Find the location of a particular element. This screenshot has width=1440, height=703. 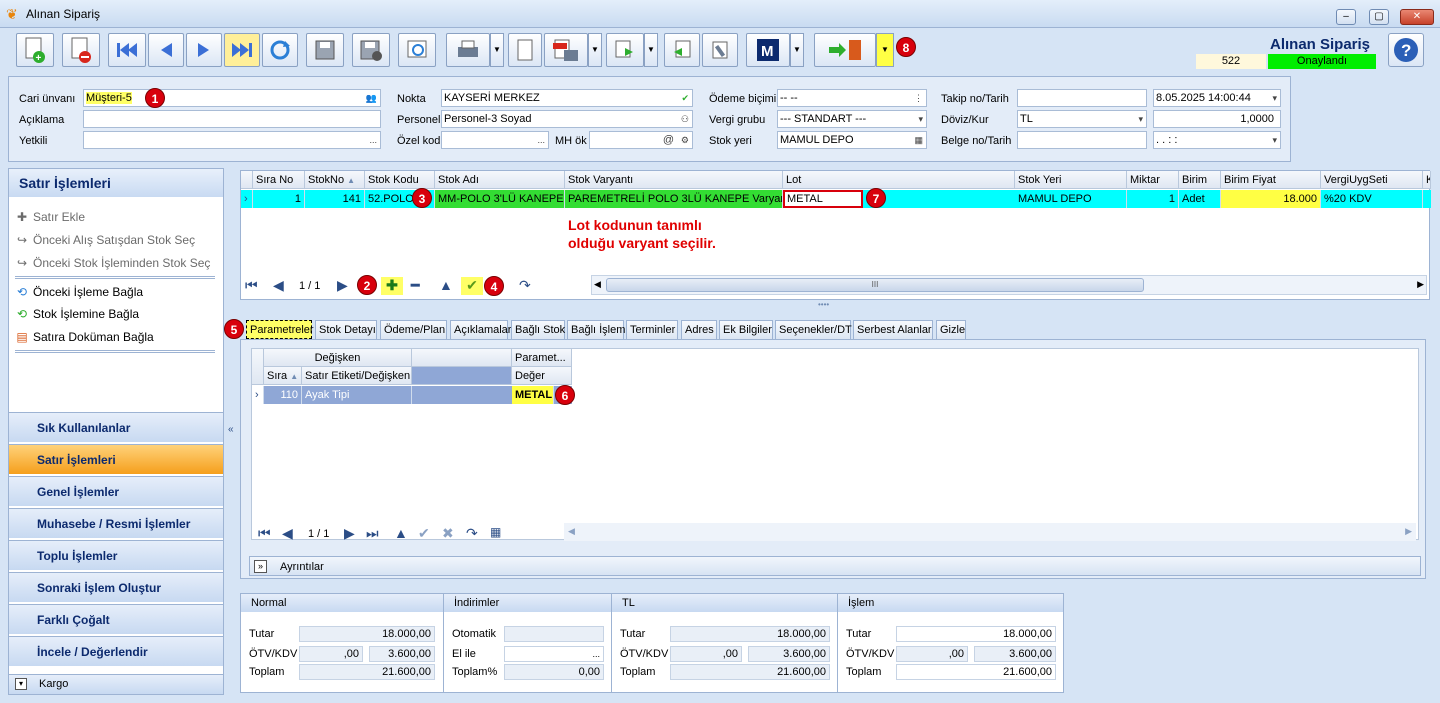

param-cell-deger: METAL is located at coordinates (533, 395).